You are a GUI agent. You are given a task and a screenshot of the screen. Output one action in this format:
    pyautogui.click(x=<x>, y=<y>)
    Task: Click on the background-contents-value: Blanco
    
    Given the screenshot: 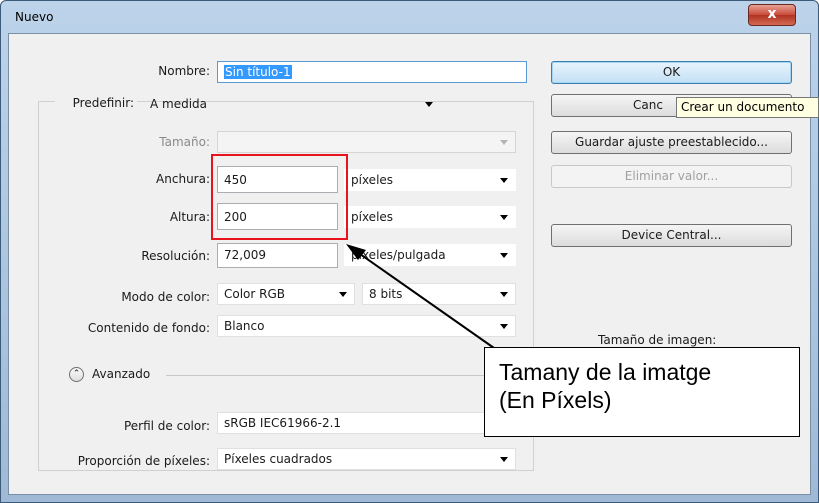 What is the action you would take?
    pyautogui.click(x=244, y=326)
    